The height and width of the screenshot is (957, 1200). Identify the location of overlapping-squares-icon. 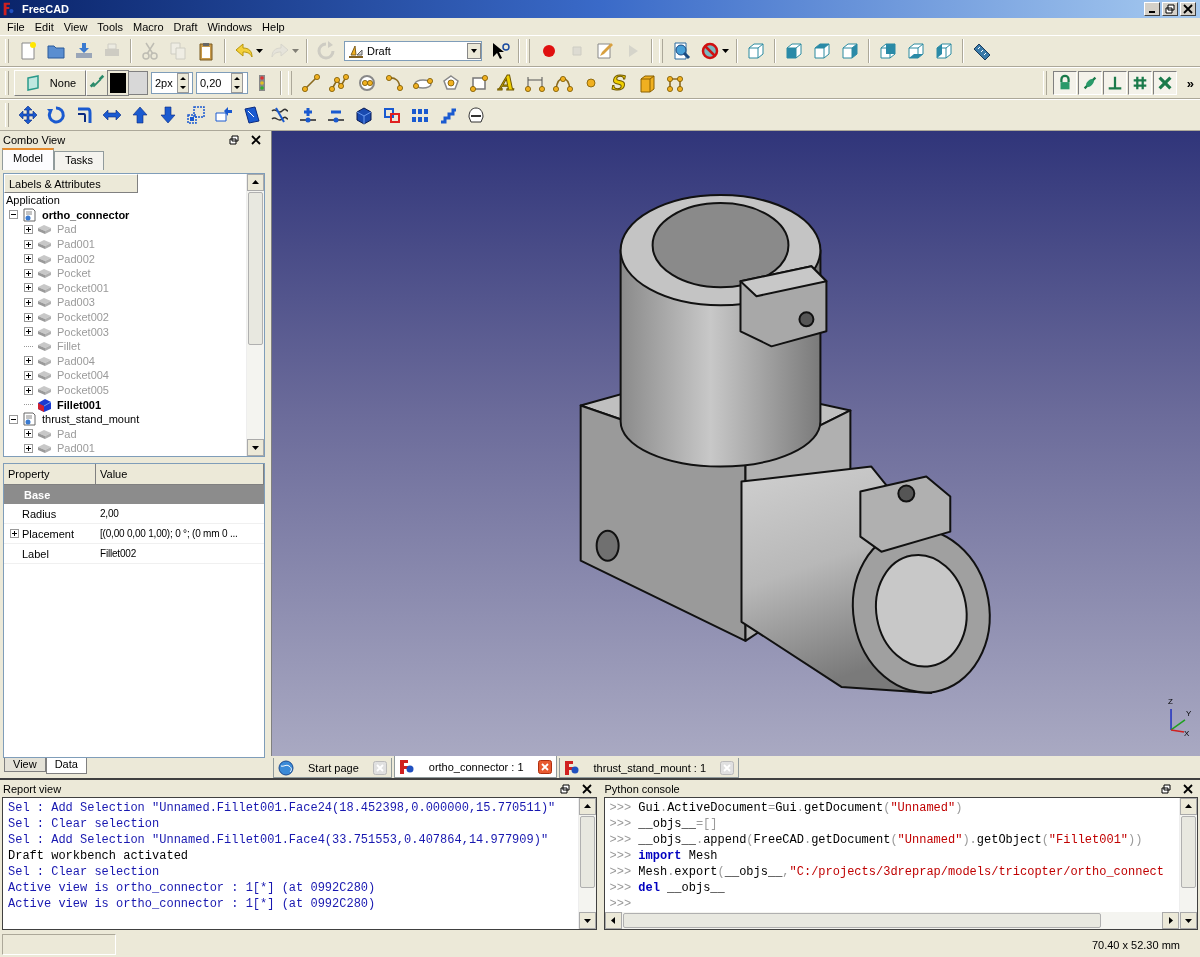
(392, 115).